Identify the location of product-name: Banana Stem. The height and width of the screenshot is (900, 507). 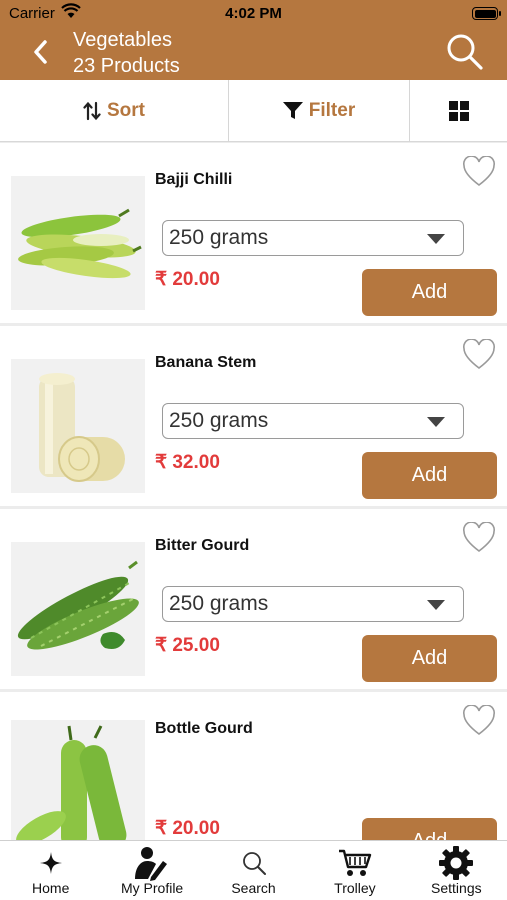
(205, 363).